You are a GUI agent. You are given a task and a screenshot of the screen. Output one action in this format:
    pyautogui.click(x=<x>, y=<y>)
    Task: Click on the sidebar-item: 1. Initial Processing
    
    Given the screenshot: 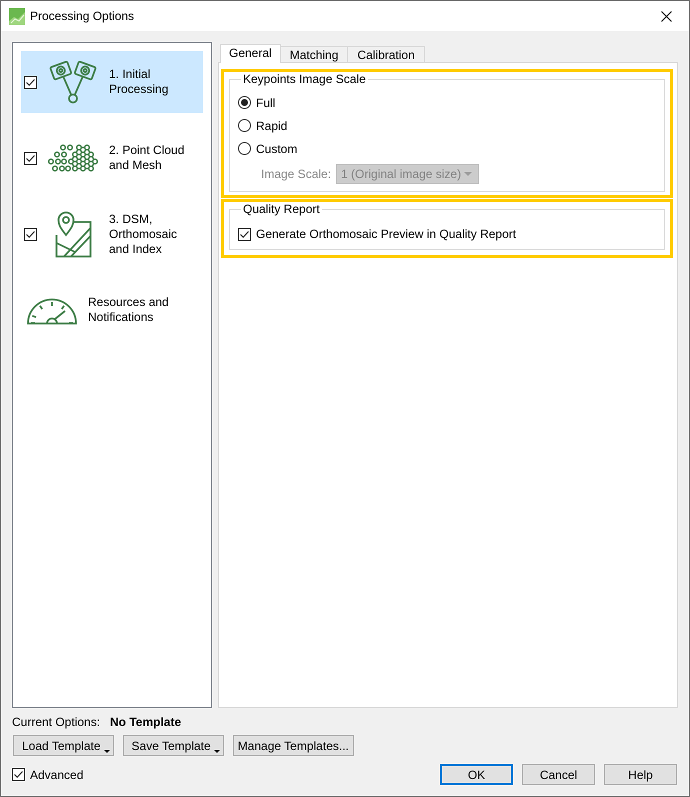 What is the action you would take?
    pyautogui.click(x=112, y=82)
    